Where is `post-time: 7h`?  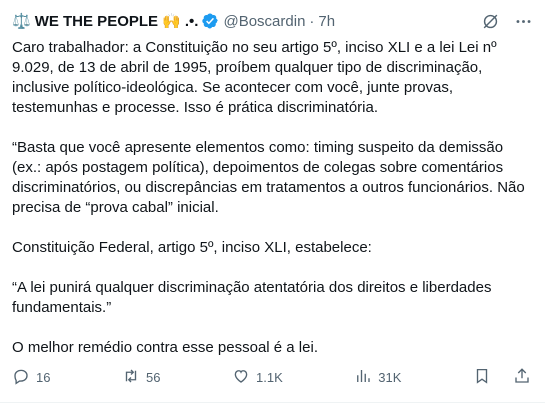 post-time: 7h is located at coordinates (326, 21).